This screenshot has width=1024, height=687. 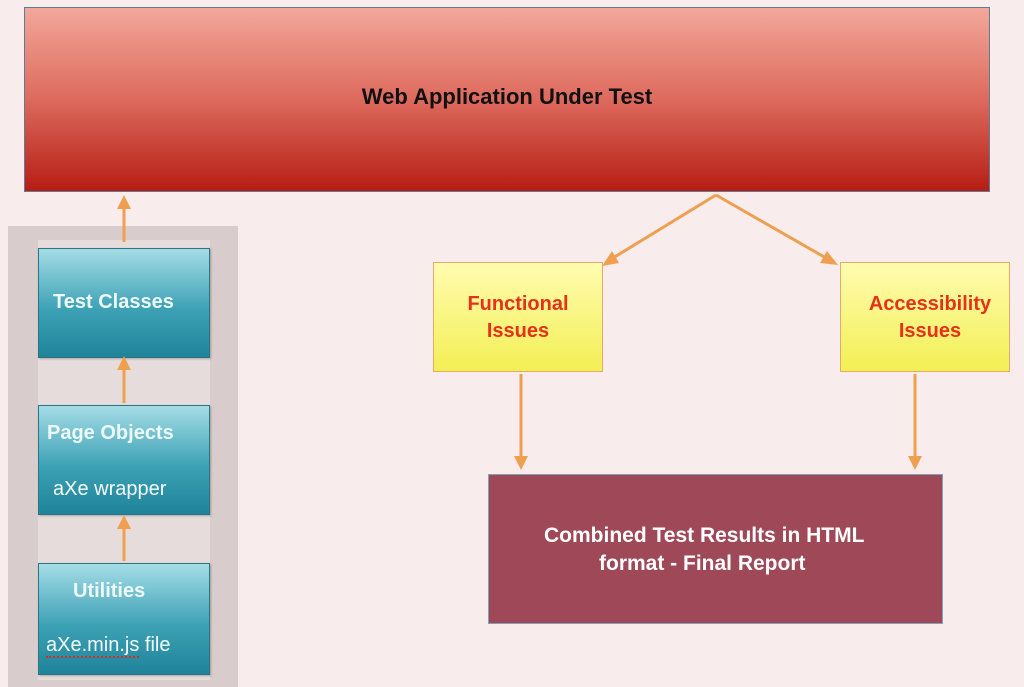 I want to click on arrowhead-utilities-to-page-objects, so click(x=124, y=522).